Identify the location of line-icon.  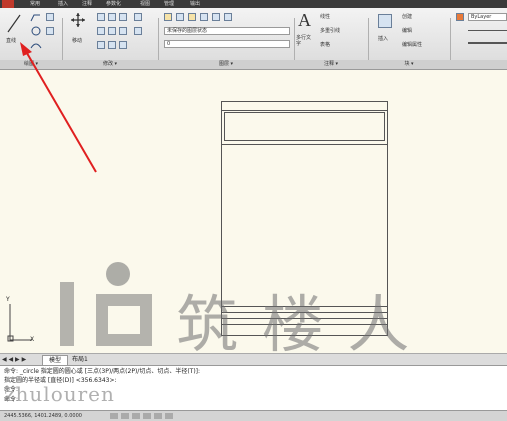
(14, 23).